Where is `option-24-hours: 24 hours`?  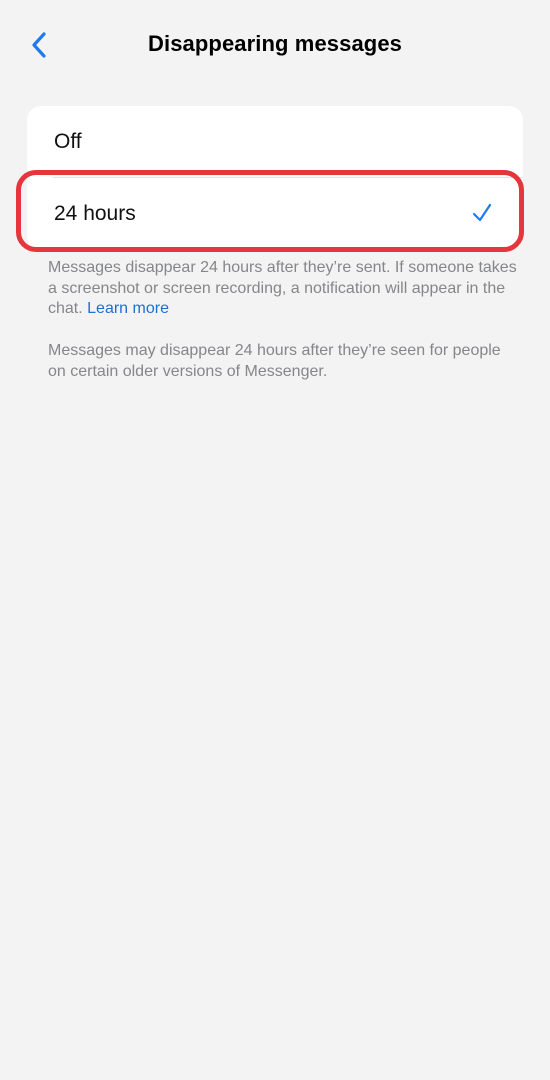
option-24-hours: 24 hours is located at coordinates (275, 214).